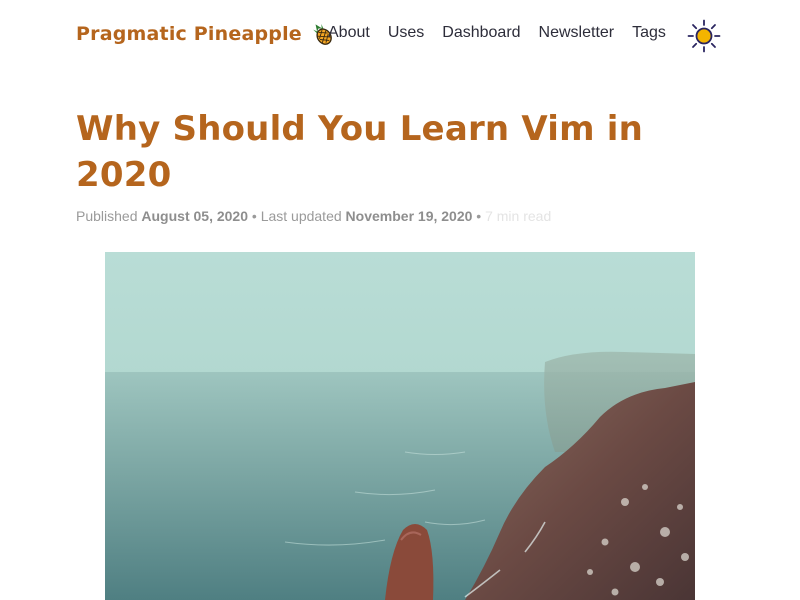 The image size is (800, 600). What do you see at coordinates (577, 33) in the screenshot?
I see `nav-newsletter: Newsletter` at bounding box center [577, 33].